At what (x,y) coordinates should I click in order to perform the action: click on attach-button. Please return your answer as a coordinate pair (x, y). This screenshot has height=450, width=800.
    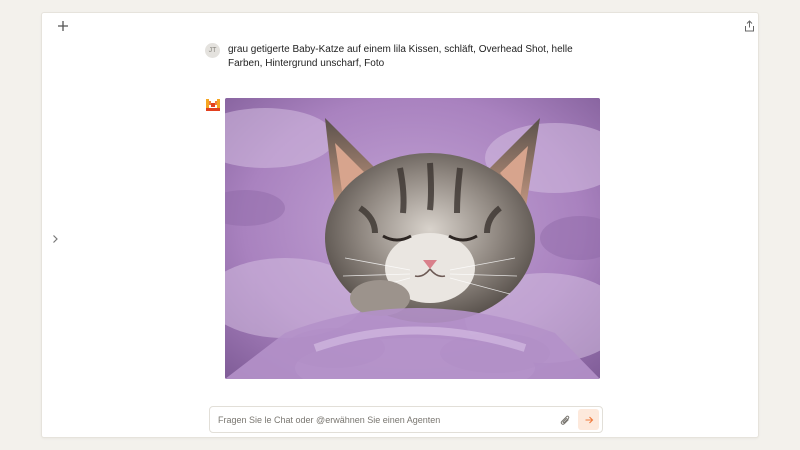
    Looking at the image, I should click on (565, 420).